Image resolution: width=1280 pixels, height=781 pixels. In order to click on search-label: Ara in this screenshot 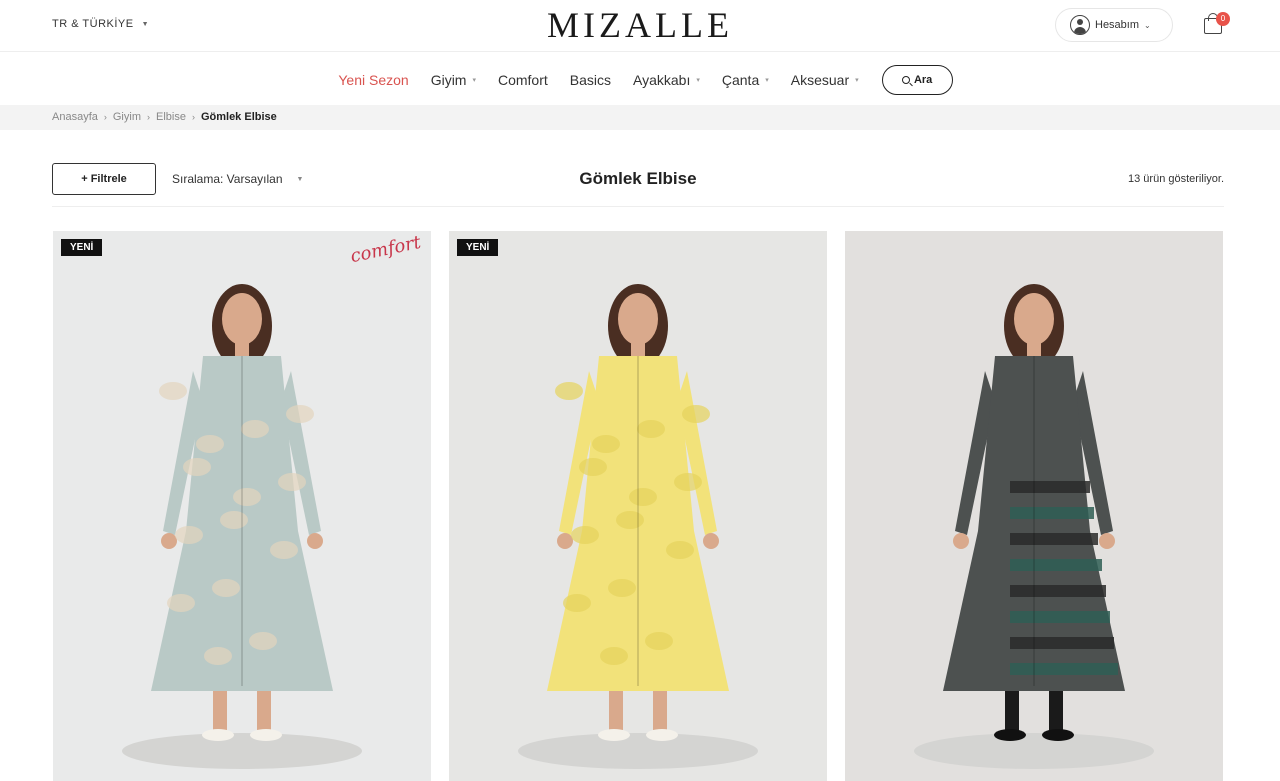, I will do `click(923, 80)`.